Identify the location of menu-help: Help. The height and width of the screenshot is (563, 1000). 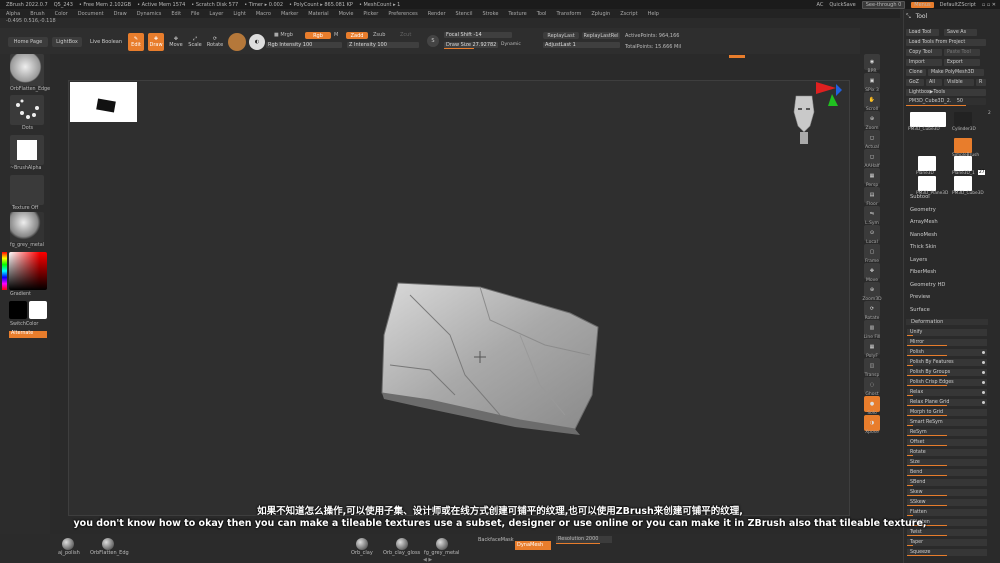
(653, 14).